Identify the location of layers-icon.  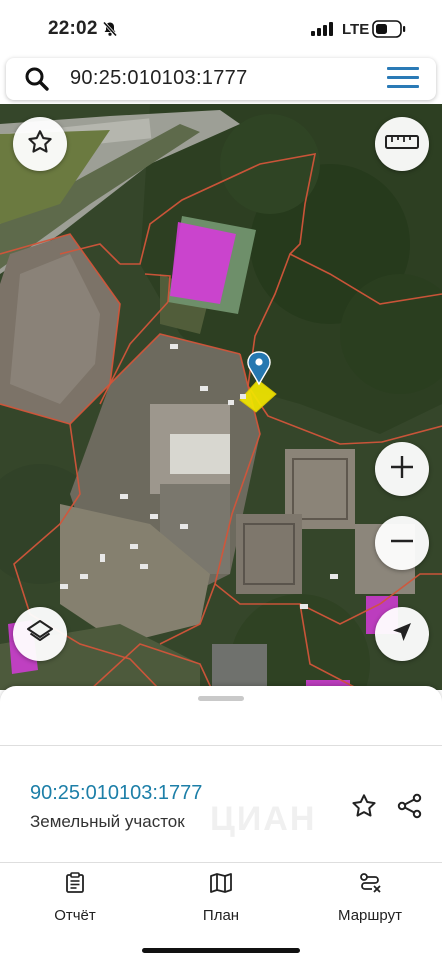
(40, 634).